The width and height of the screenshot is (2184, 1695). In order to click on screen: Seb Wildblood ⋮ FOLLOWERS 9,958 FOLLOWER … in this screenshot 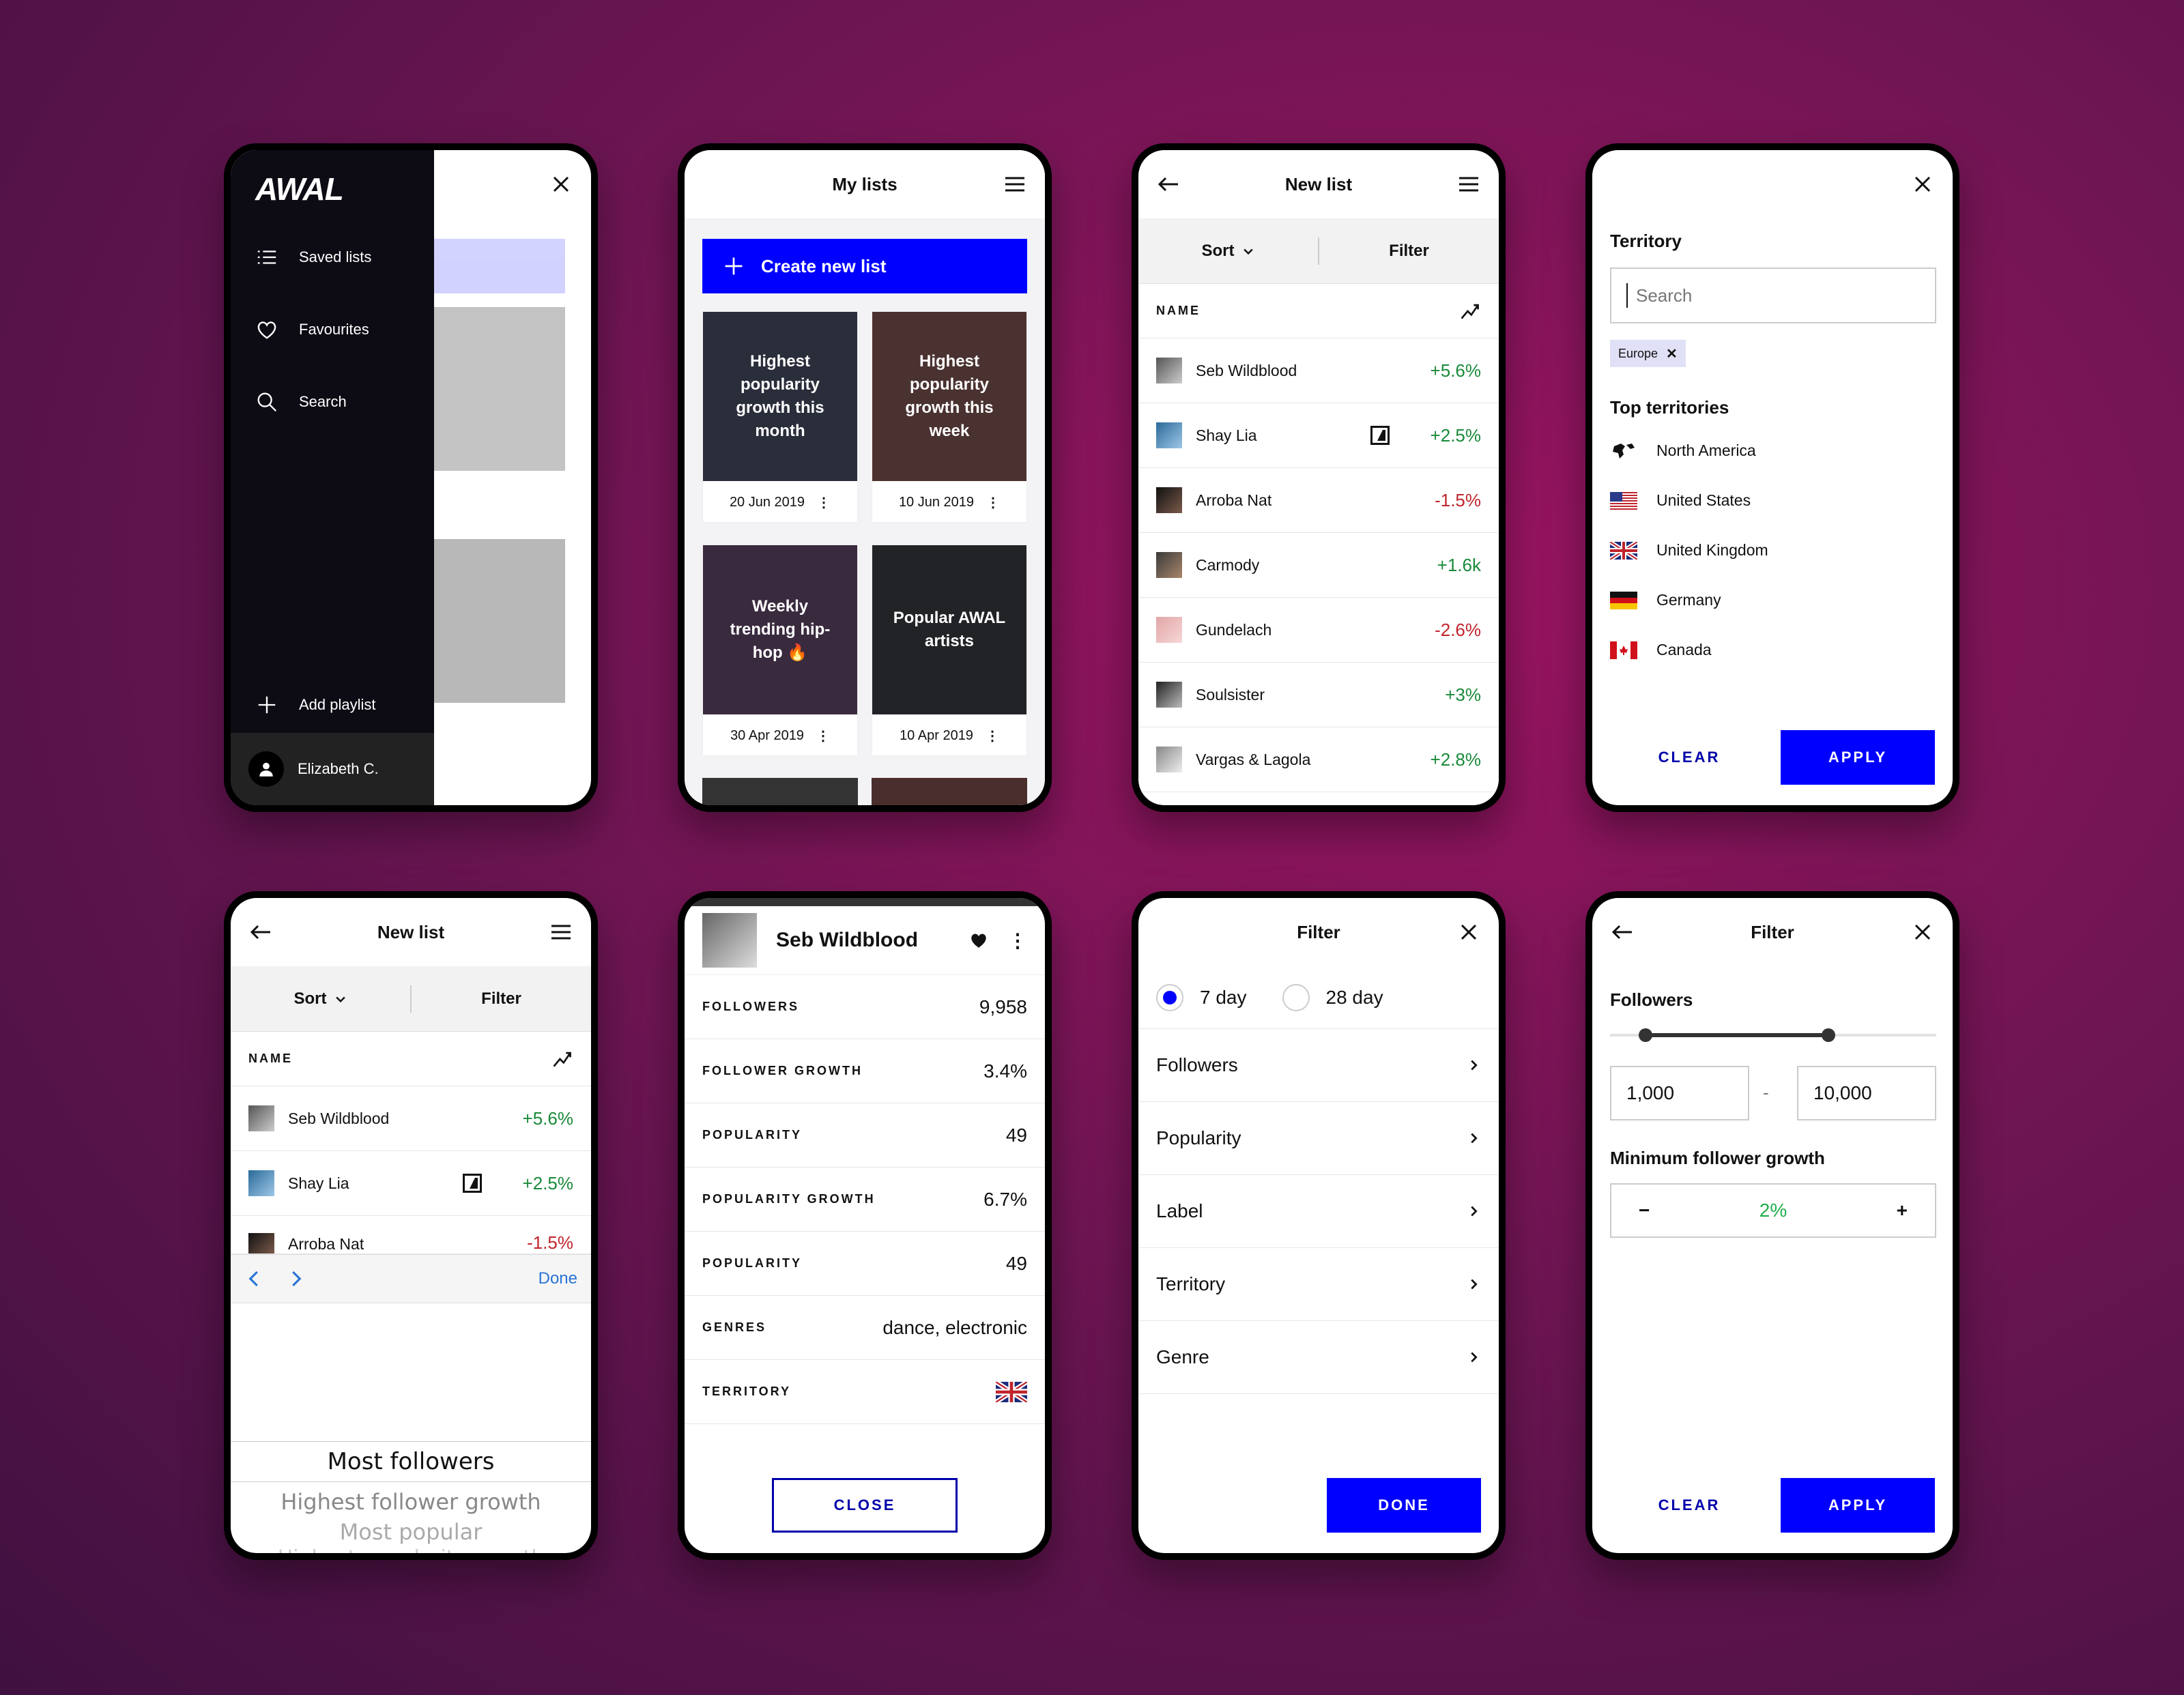, I will do `click(865, 1225)`.